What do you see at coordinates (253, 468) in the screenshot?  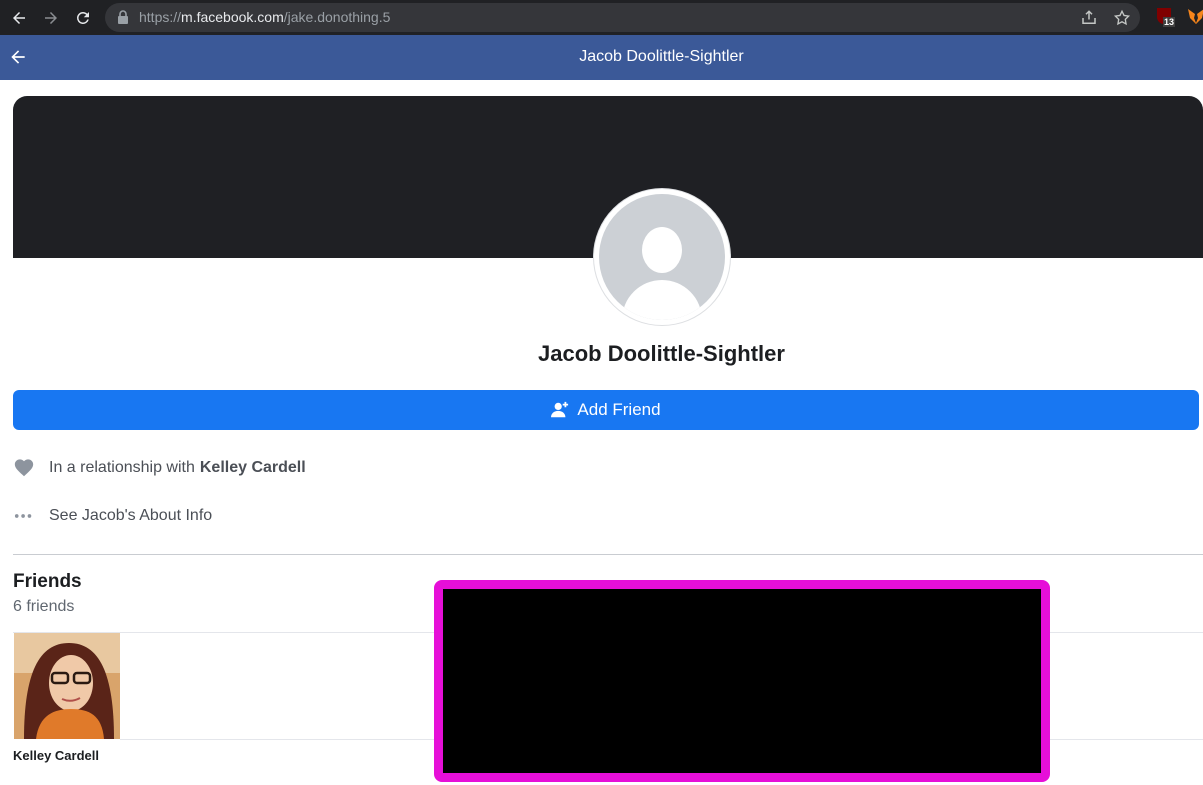 I see `relationship-partner-link: Kelley Cardell` at bounding box center [253, 468].